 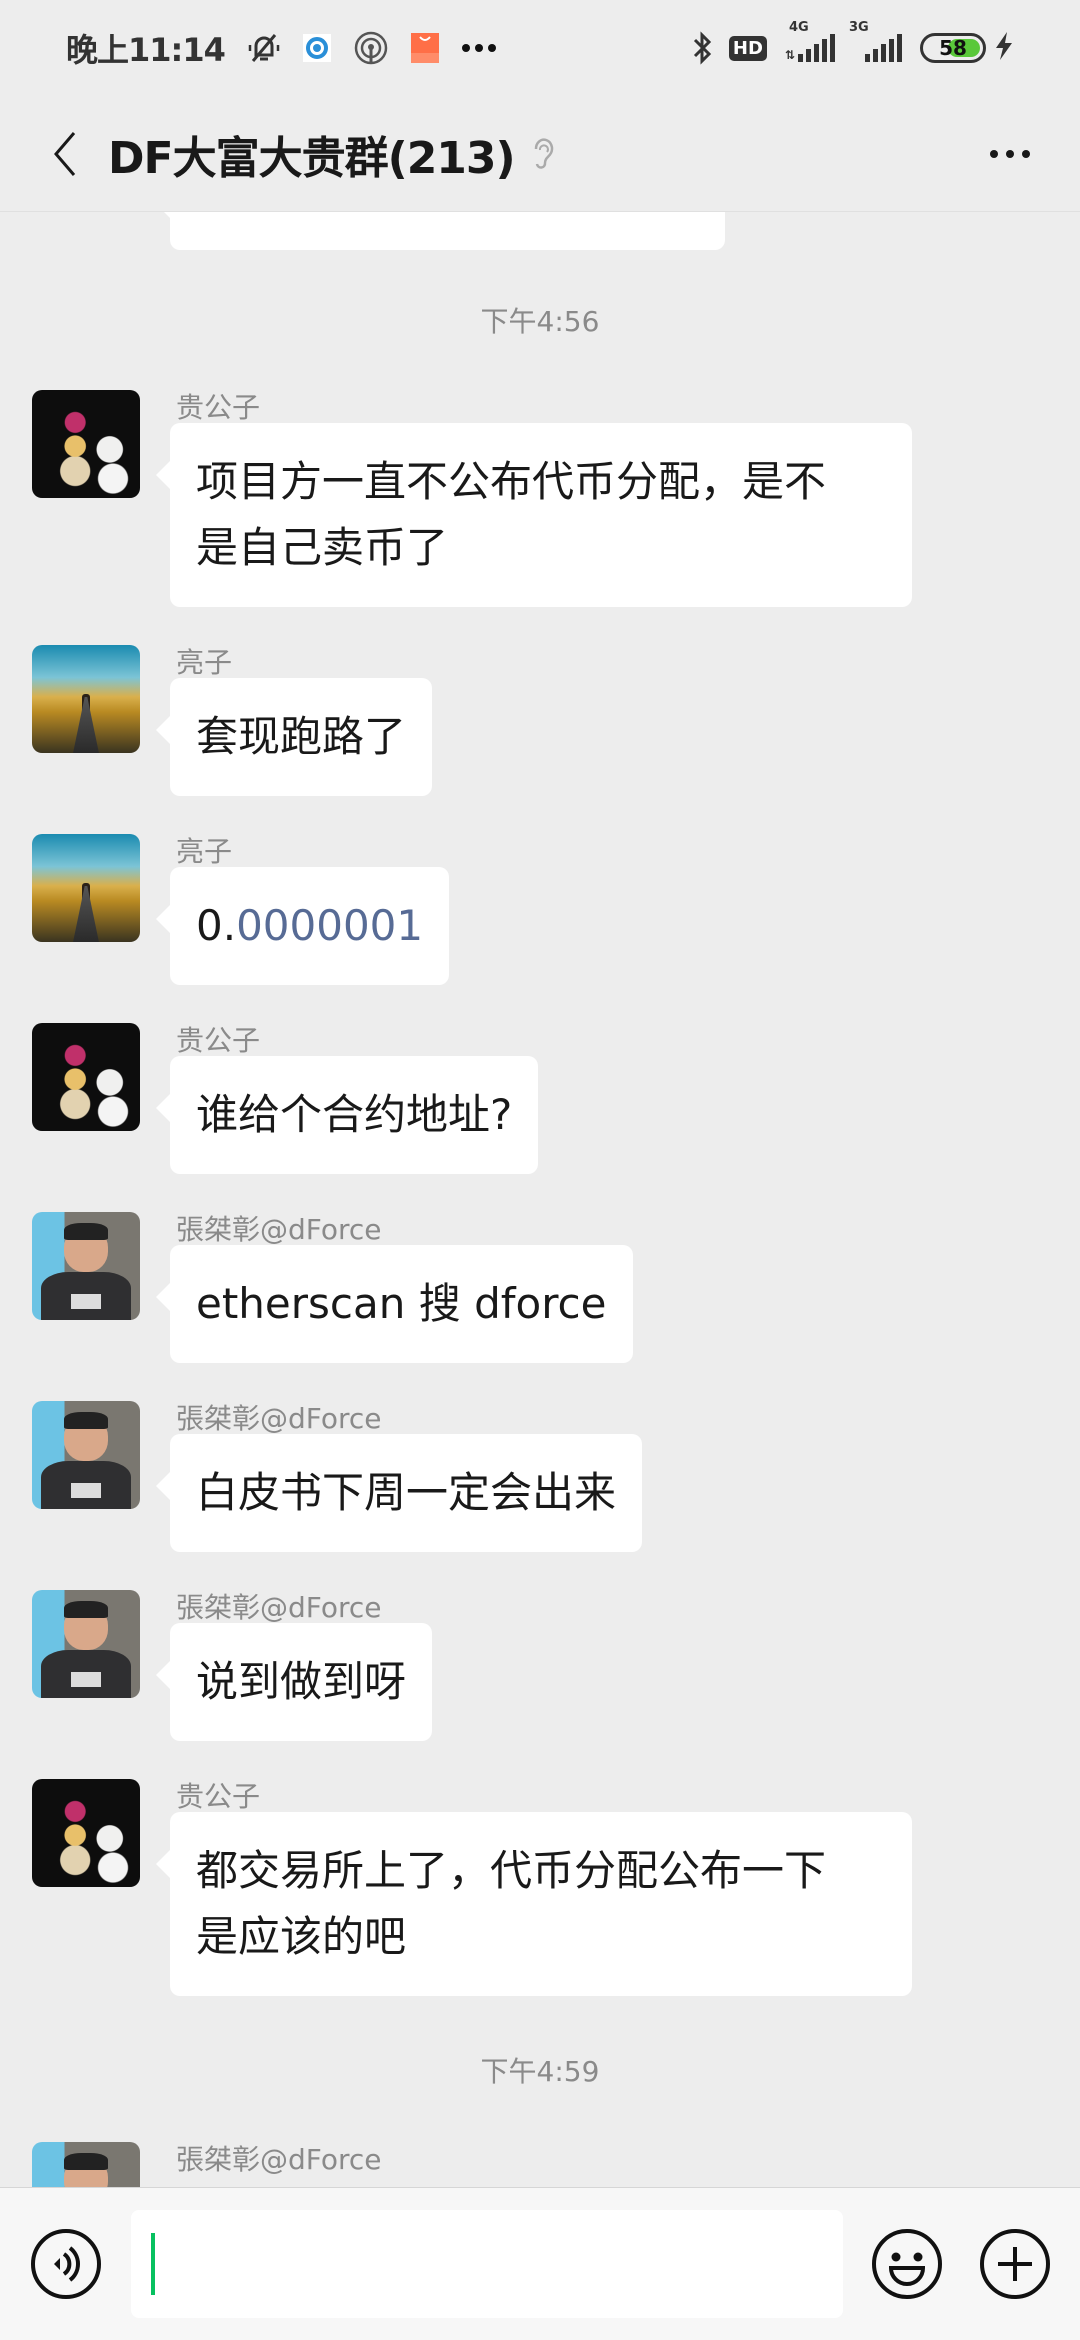 I want to click on message-bubble: 套现跑路了, so click(x=294, y=737).